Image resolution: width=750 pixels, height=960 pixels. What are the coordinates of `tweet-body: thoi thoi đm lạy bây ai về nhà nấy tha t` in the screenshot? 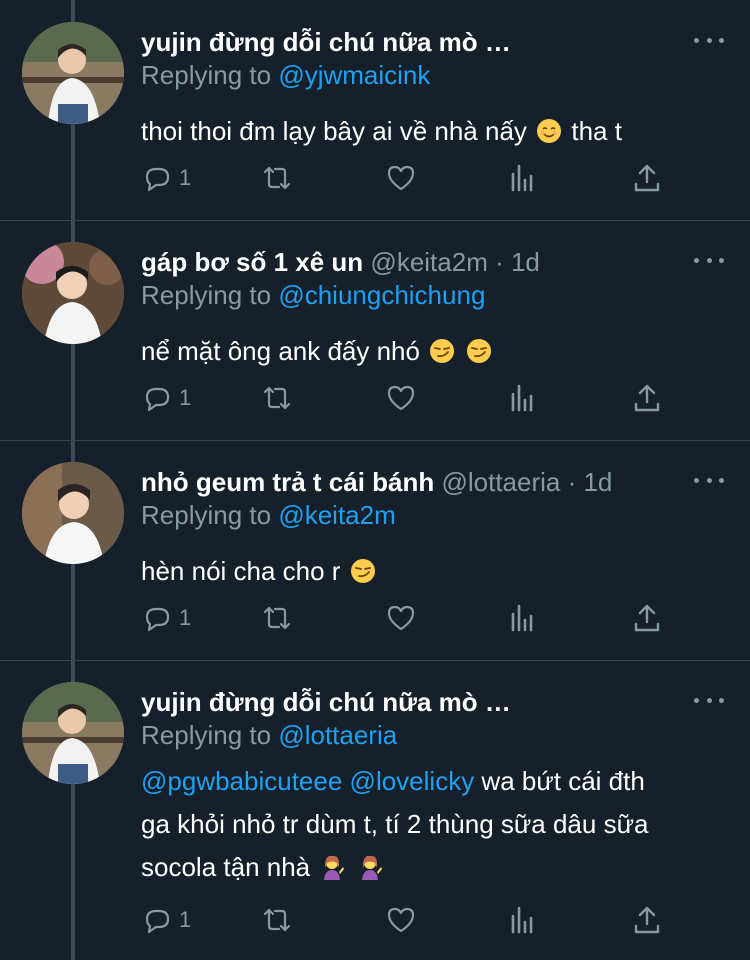 It's located at (436, 131).